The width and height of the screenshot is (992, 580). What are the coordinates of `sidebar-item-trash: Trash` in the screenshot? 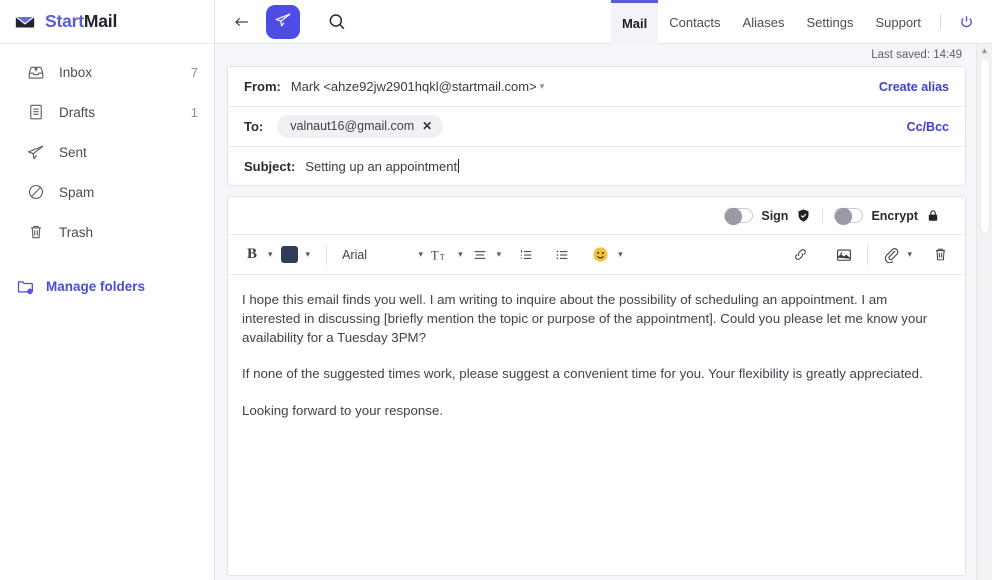 It's located at (107, 232).